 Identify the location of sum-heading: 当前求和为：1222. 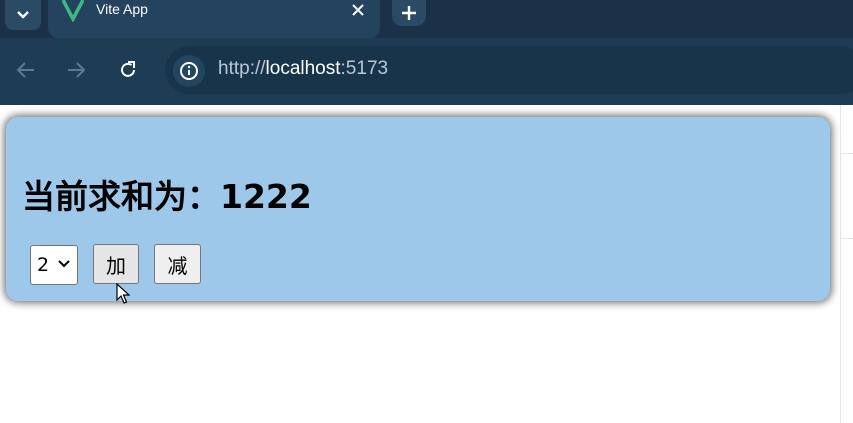
(167, 194).